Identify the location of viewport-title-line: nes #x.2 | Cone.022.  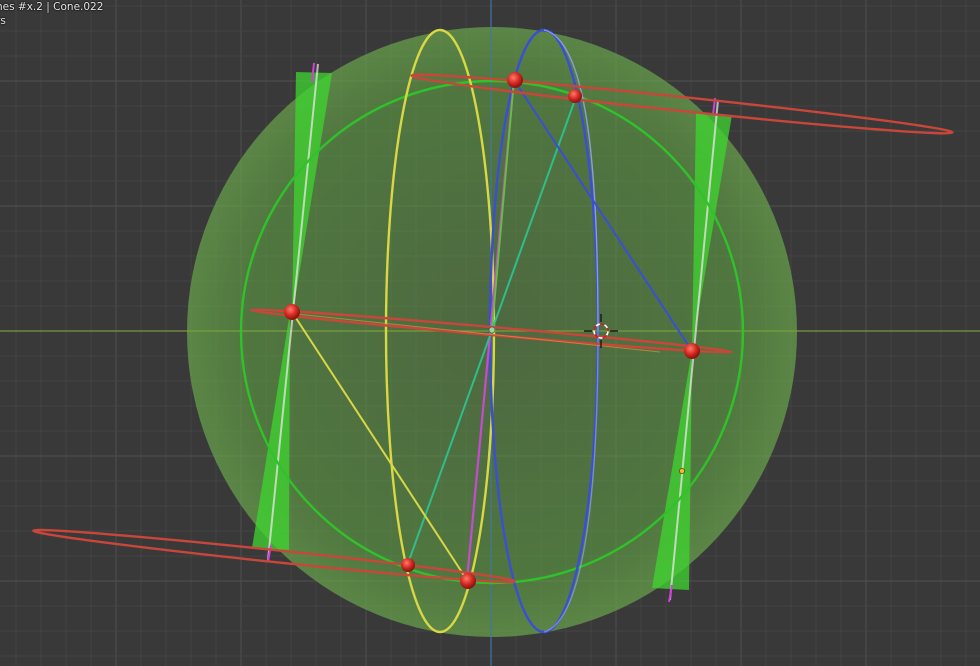
(52, 7).